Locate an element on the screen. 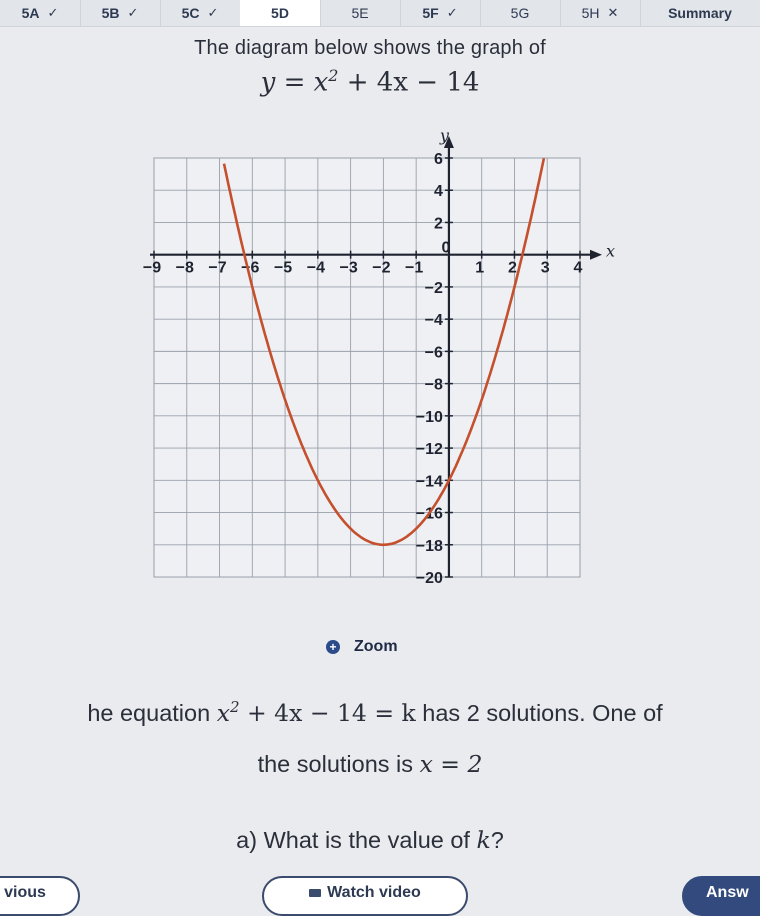  y-tick-label: −10 is located at coordinates (429, 417).